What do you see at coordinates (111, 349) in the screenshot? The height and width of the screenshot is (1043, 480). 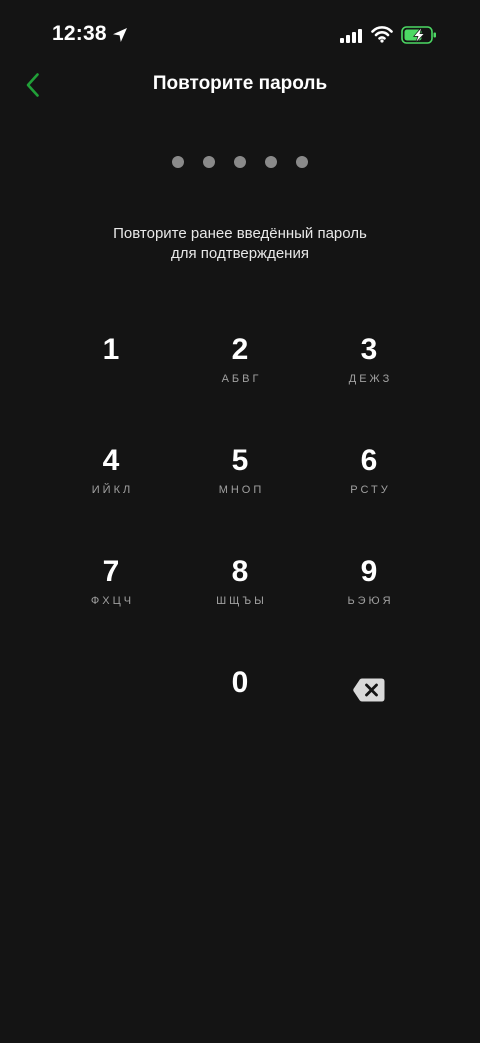 I see `key-digit: 1` at bounding box center [111, 349].